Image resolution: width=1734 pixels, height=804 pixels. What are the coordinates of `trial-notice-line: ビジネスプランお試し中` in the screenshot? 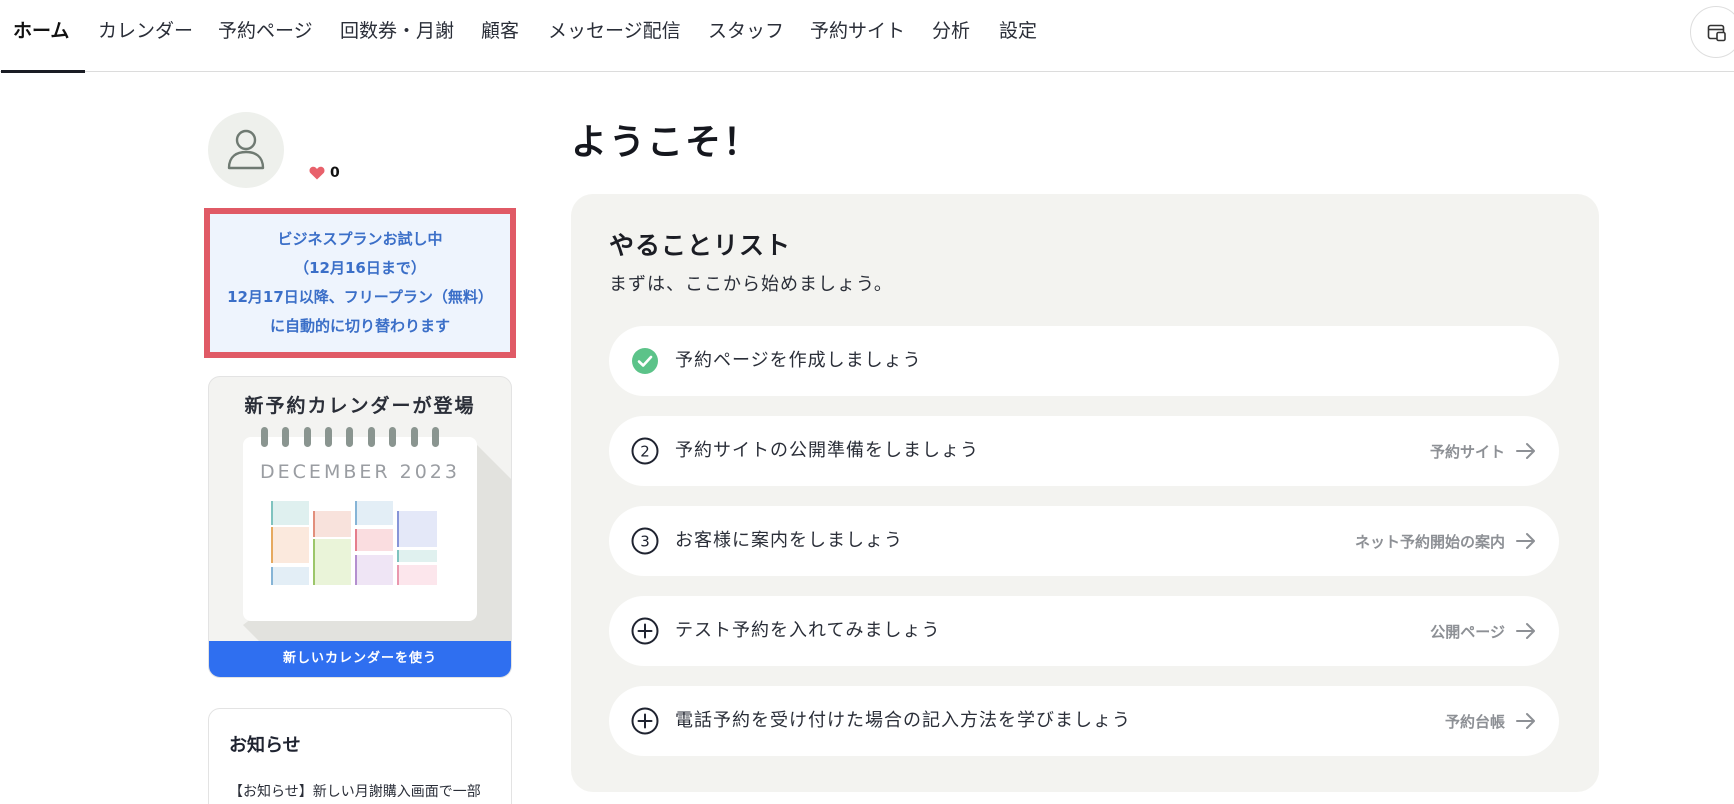 It's located at (360, 239).